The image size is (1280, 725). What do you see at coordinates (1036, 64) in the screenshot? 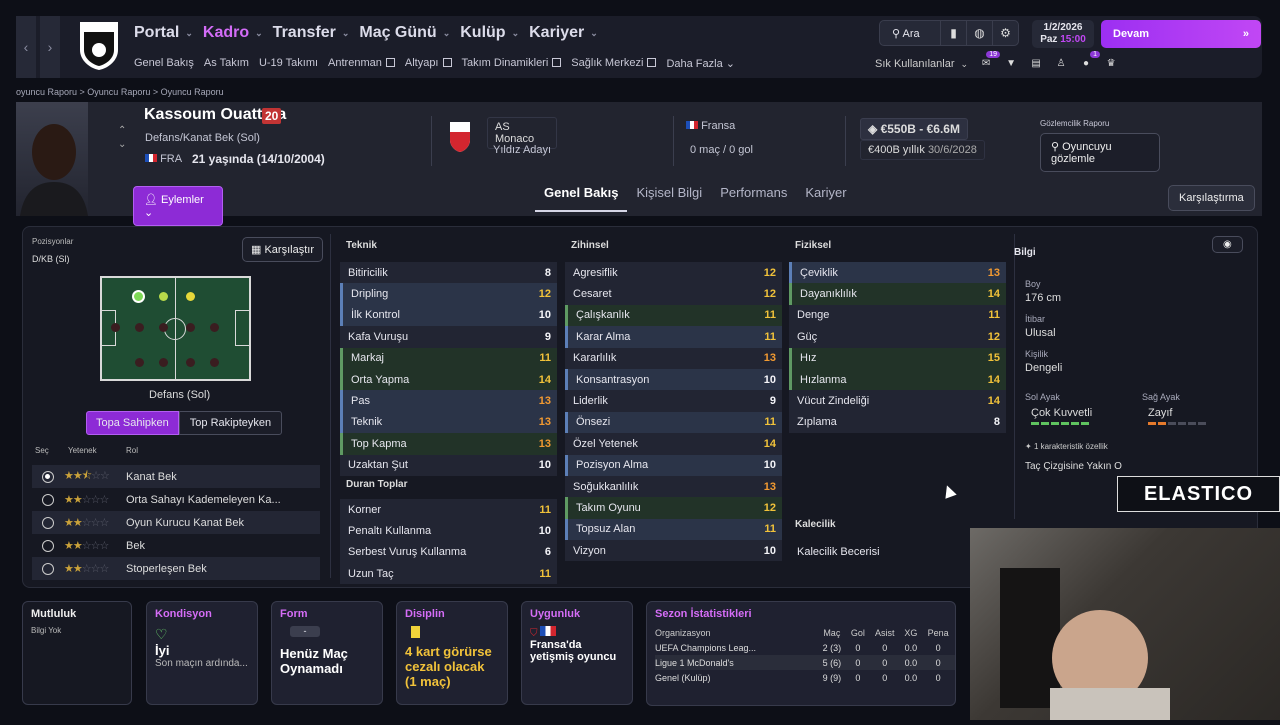
I see `clipboard-icon: ▤` at bounding box center [1036, 64].